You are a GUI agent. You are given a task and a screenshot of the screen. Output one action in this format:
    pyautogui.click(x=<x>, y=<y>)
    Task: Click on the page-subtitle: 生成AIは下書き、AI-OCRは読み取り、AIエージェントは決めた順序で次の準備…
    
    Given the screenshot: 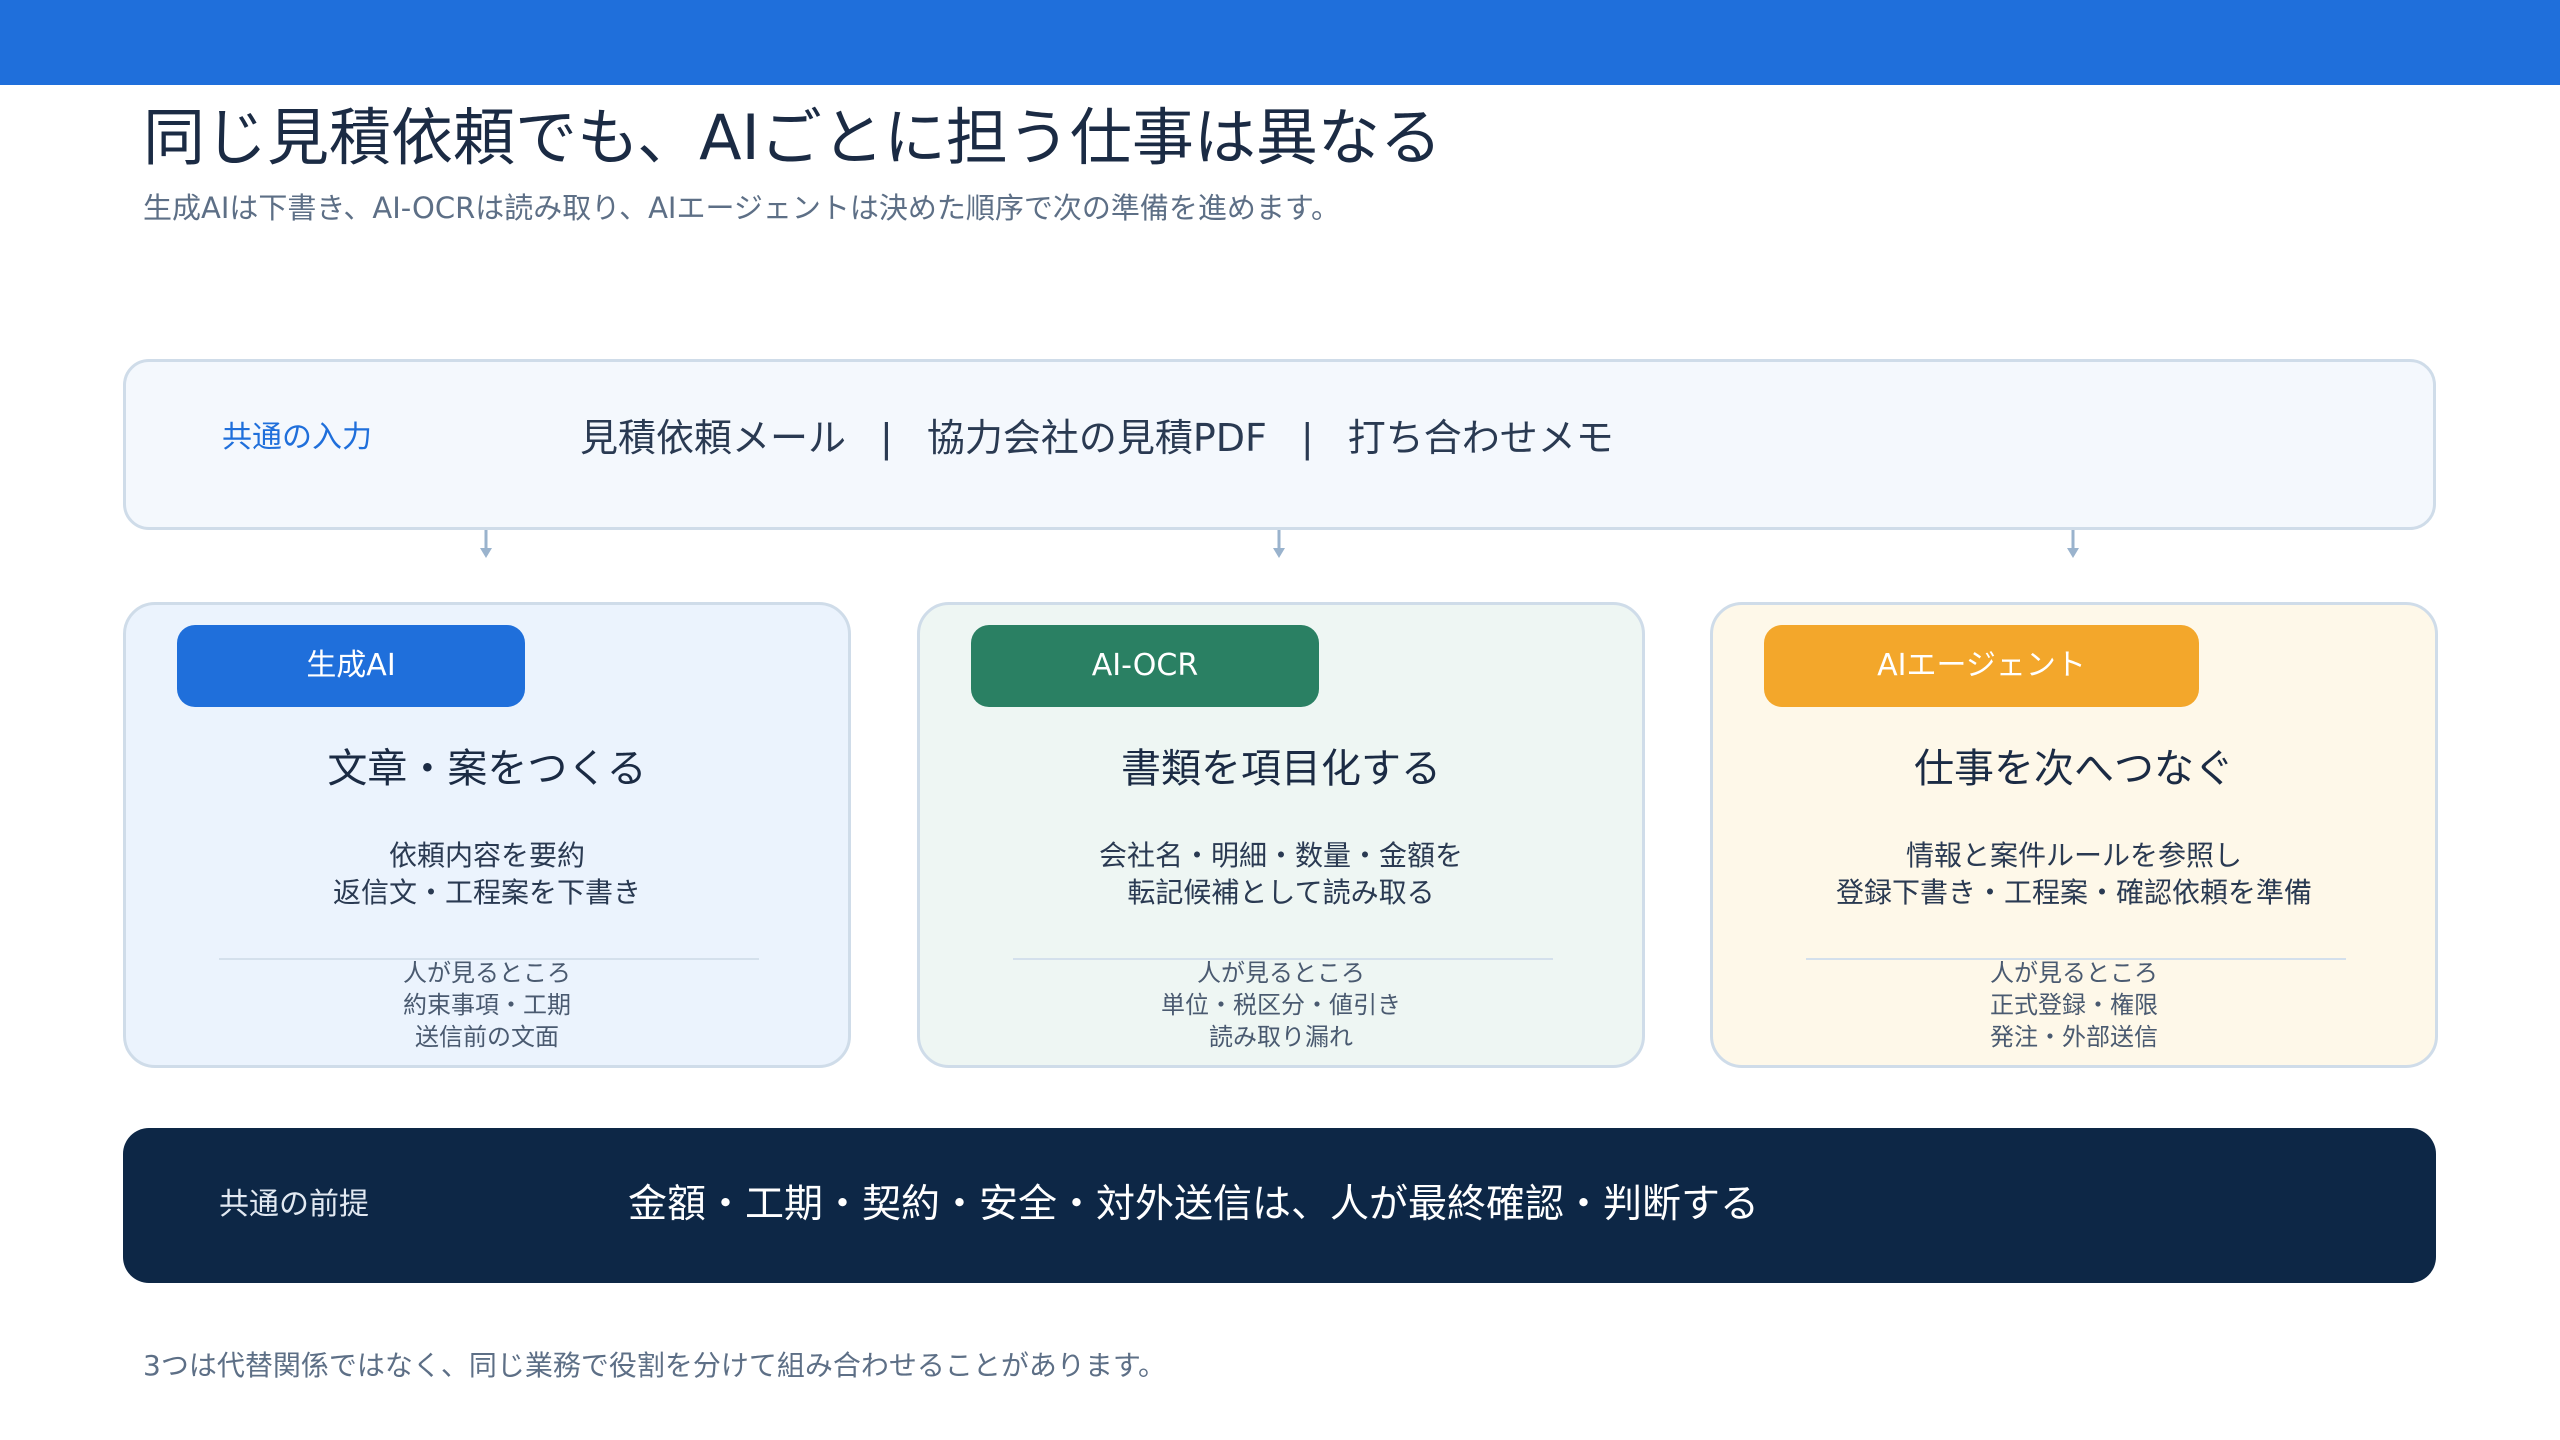 What is the action you would take?
    pyautogui.click(x=742, y=208)
    